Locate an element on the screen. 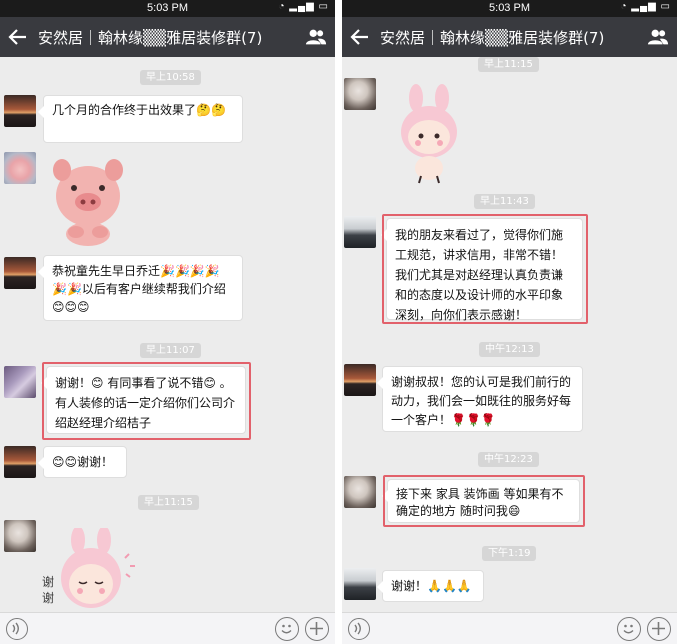 This screenshot has width=677, height=644. message-bubble: 谢谢！🙏🙏🙏 is located at coordinates (430, 586).